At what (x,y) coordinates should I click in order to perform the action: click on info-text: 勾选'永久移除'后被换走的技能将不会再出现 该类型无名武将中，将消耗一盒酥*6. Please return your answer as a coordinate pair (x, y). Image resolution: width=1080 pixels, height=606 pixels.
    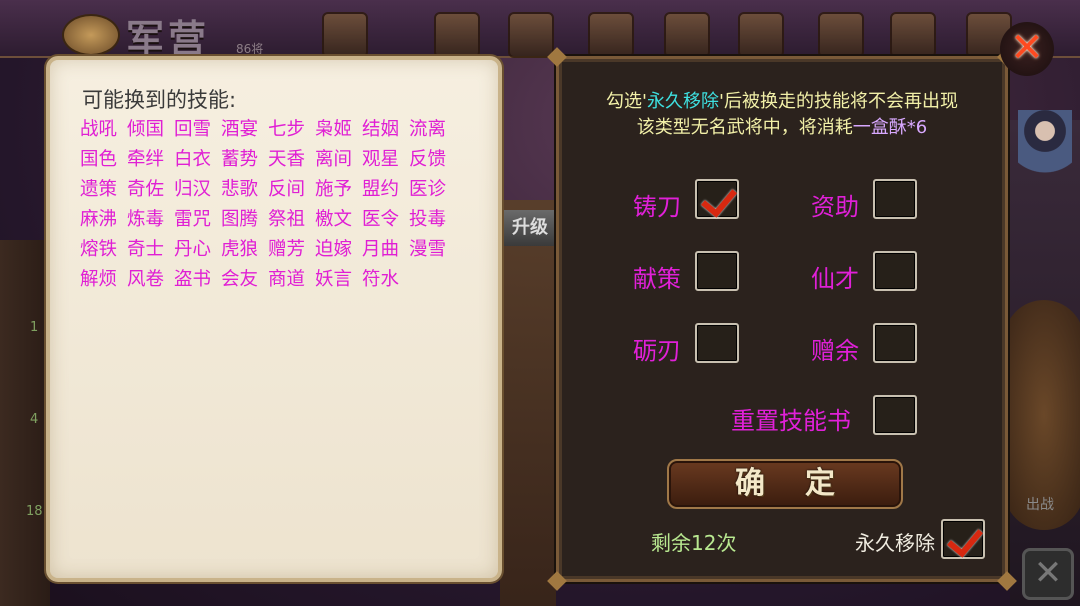
    Looking at the image, I should click on (782, 115).